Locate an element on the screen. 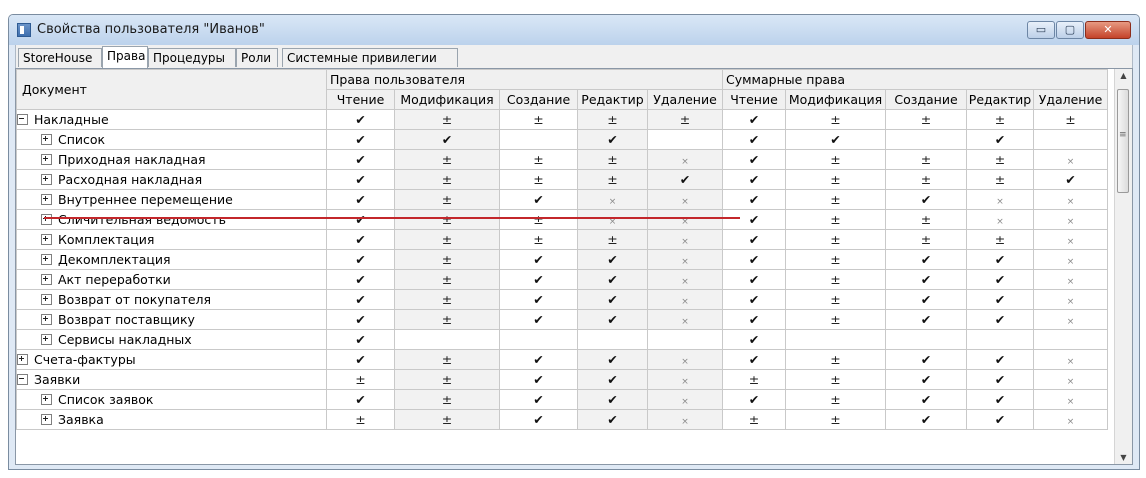 This screenshot has width=1146, height=478. row-document-name: Список заявок is located at coordinates (171, 399).